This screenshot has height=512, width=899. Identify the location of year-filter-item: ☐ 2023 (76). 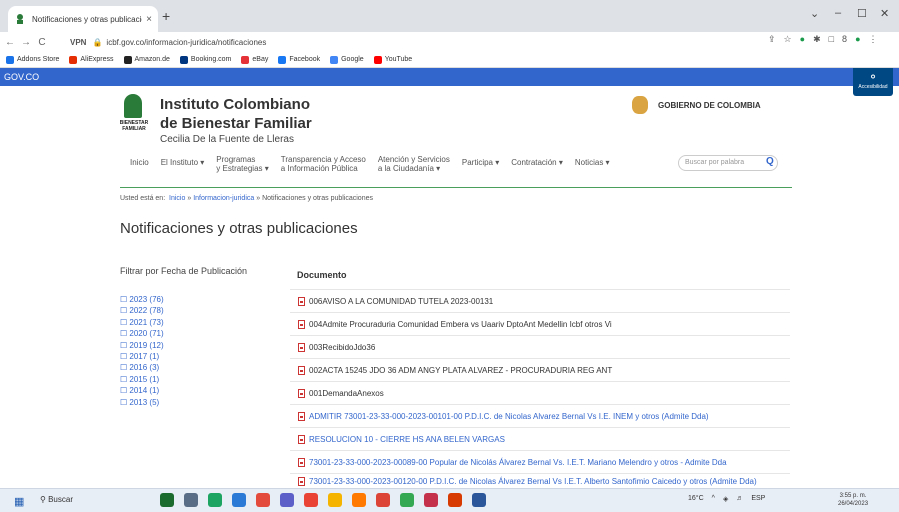
(142, 299).